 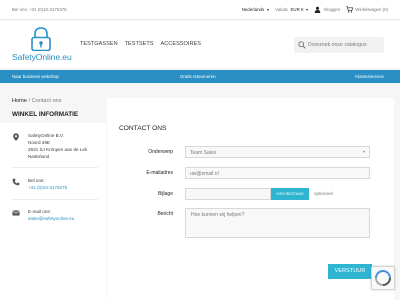 What do you see at coordinates (203, 153) in the screenshot?
I see `subject-value: Team Sales` at bounding box center [203, 153].